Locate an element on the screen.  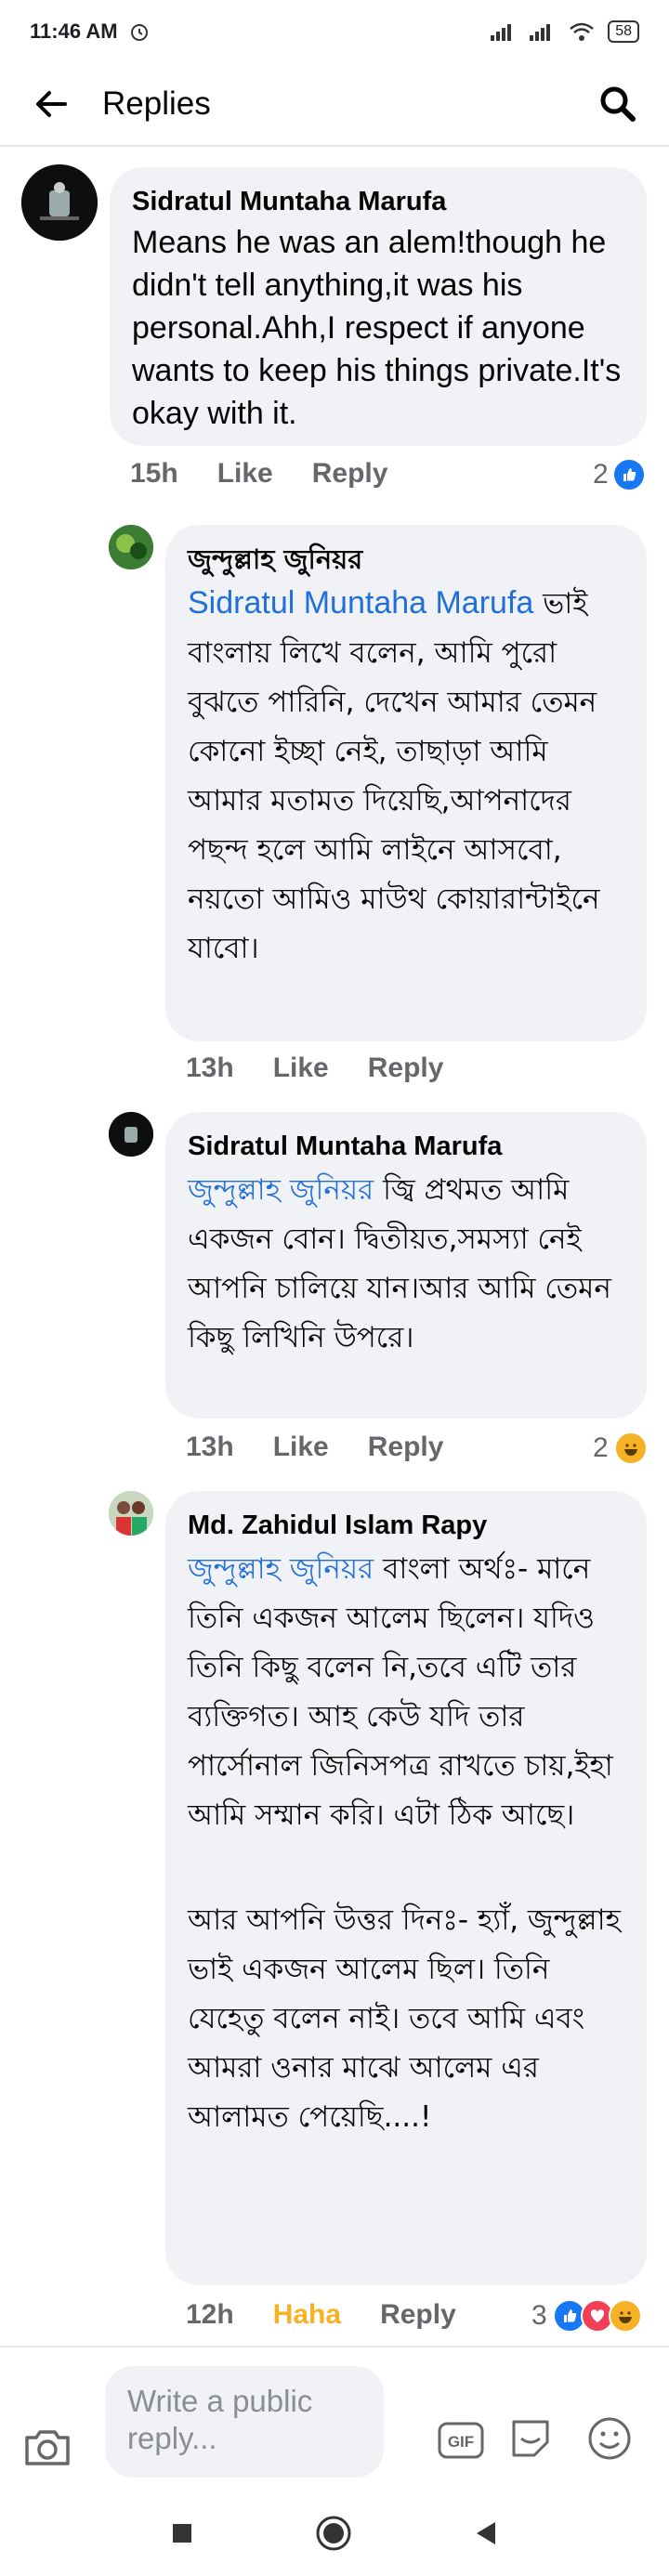
signal-icon is located at coordinates (502, 32).